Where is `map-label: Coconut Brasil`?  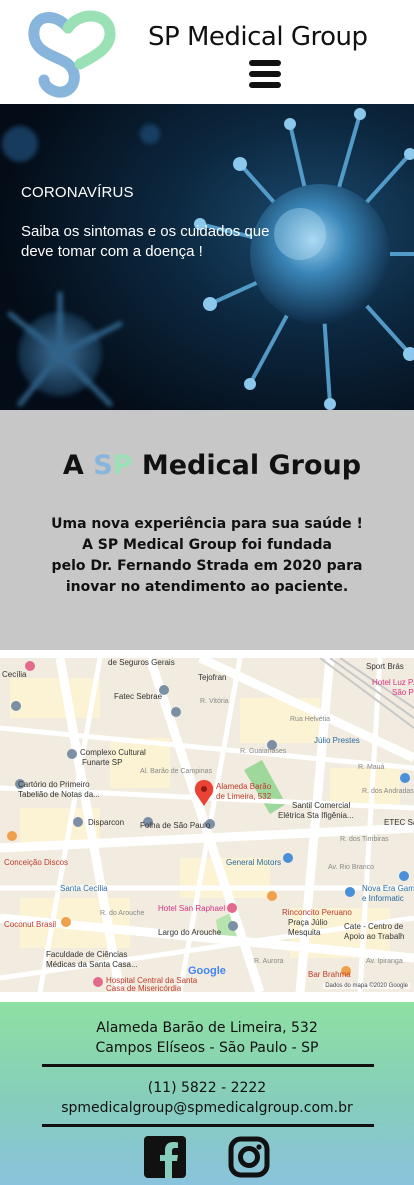
map-label: Coconut Brasil is located at coordinates (30, 924).